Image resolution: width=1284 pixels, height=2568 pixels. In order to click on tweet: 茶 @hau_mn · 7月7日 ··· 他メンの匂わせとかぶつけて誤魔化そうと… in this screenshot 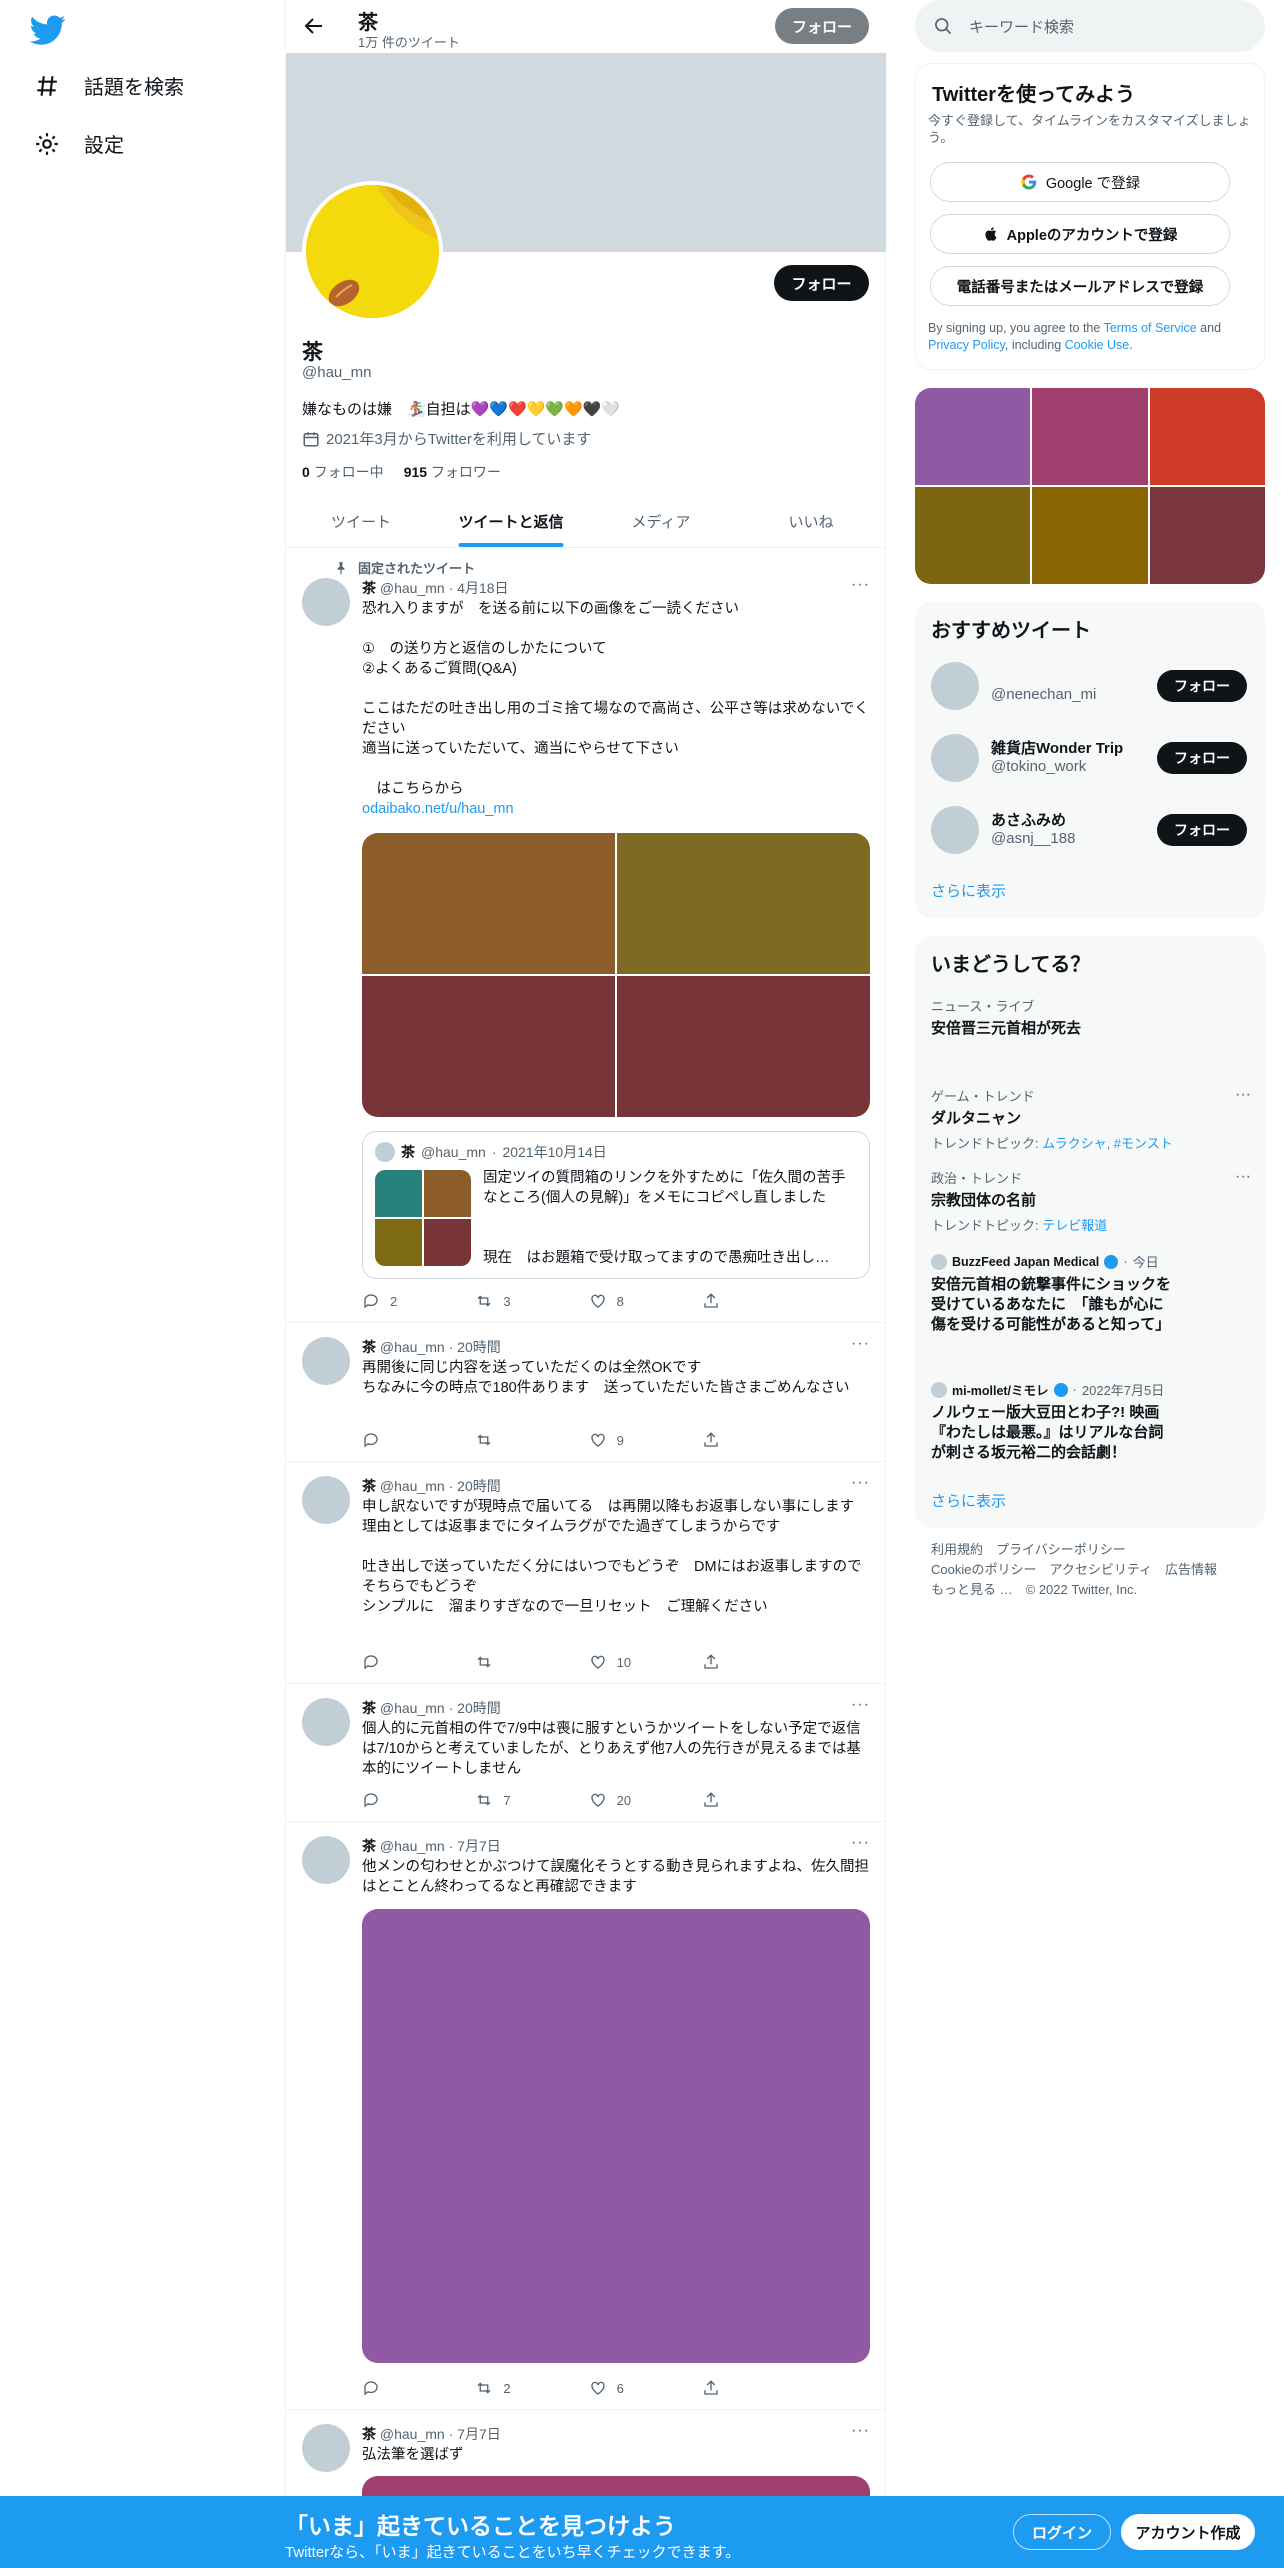, I will do `click(586, 2116)`.